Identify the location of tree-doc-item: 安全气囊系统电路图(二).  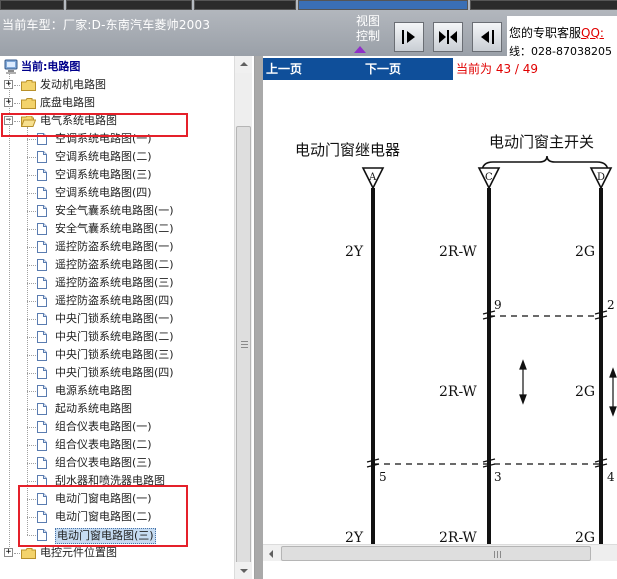
(117, 229).